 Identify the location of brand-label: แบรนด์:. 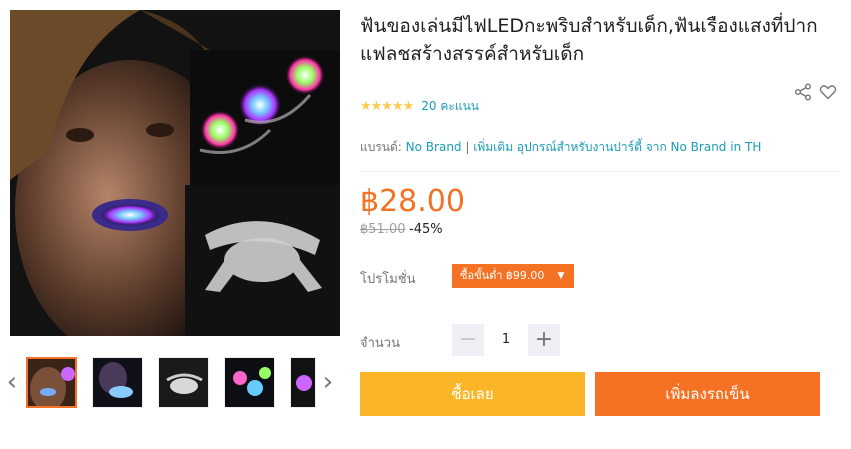
(381, 147).